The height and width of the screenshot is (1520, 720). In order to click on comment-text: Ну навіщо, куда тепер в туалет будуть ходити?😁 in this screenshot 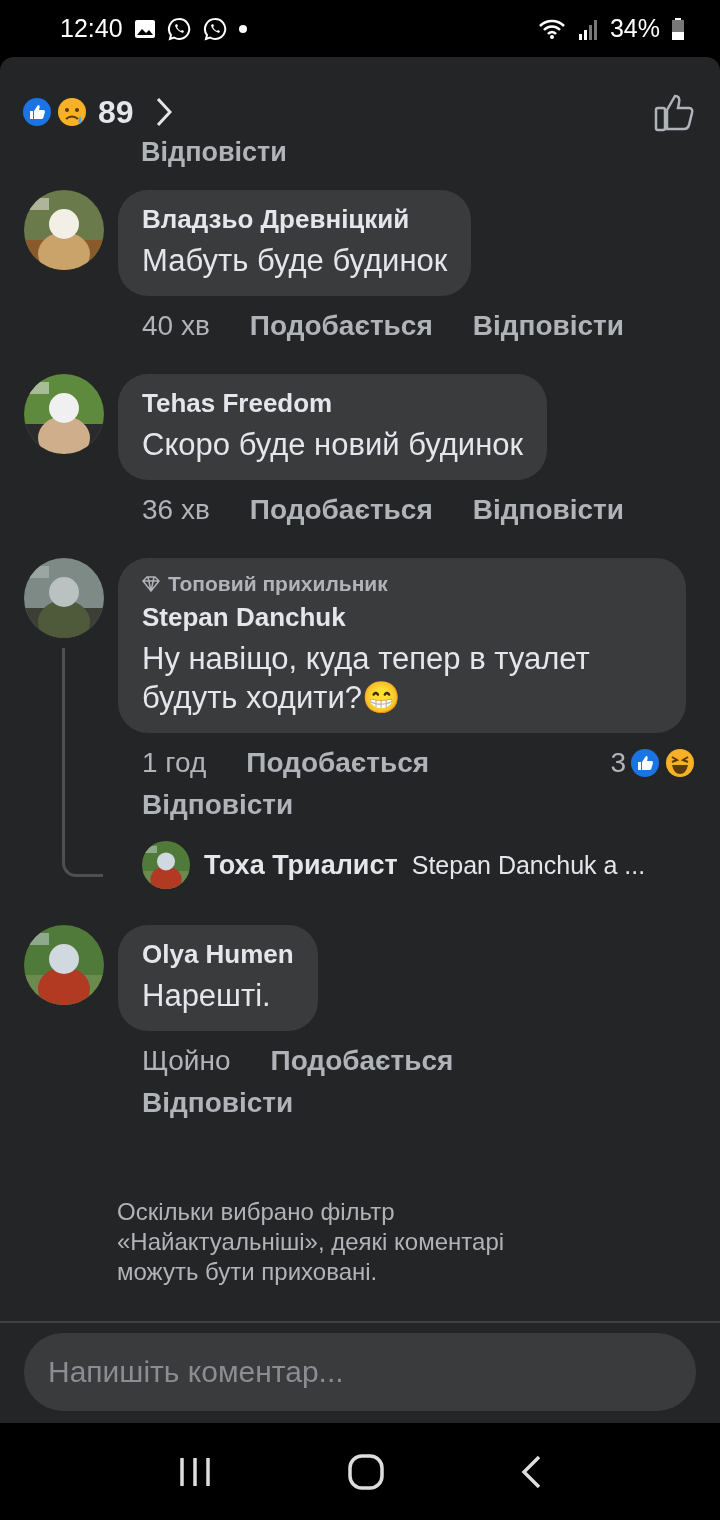, I will do `click(366, 678)`.